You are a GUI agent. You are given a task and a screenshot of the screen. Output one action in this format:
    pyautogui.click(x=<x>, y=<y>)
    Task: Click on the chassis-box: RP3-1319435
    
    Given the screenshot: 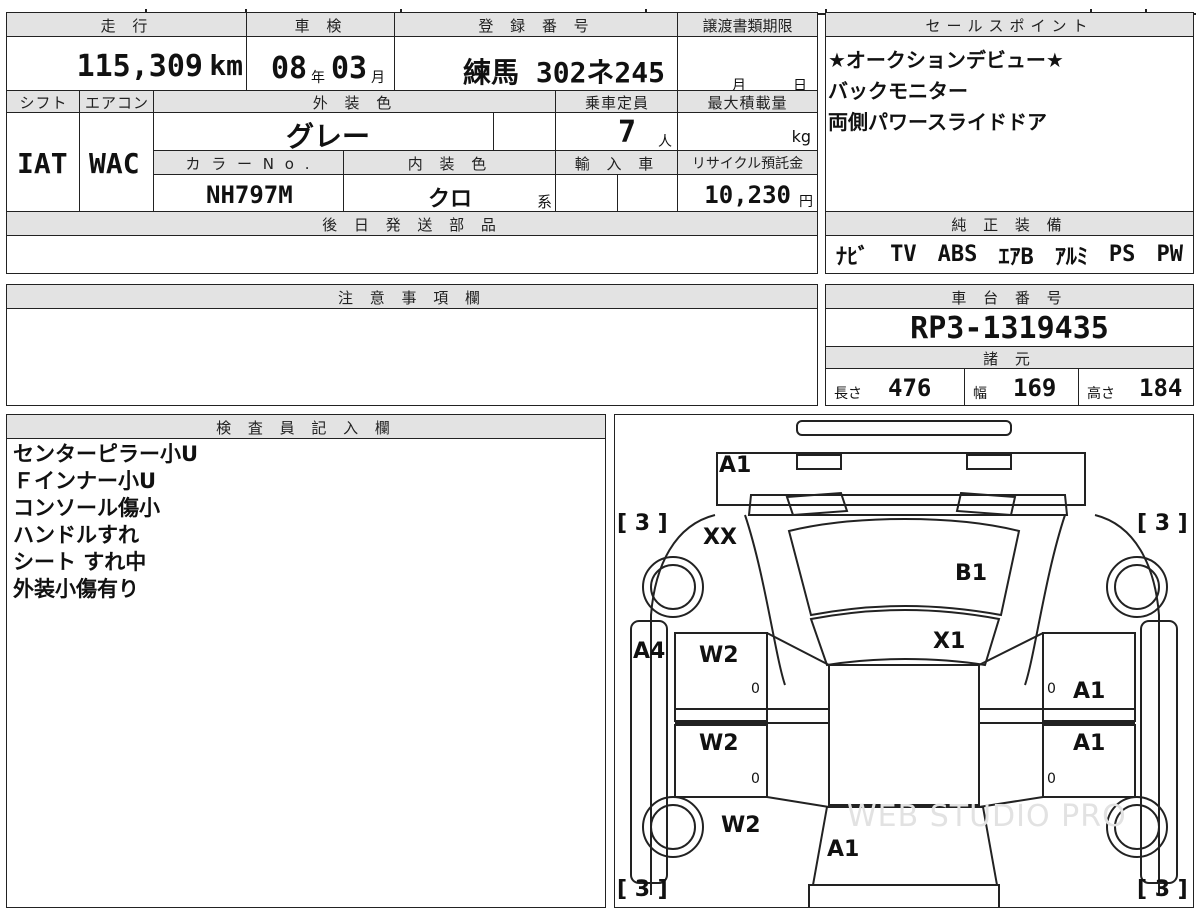 What is the action you would take?
    pyautogui.click(x=1009, y=328)
    